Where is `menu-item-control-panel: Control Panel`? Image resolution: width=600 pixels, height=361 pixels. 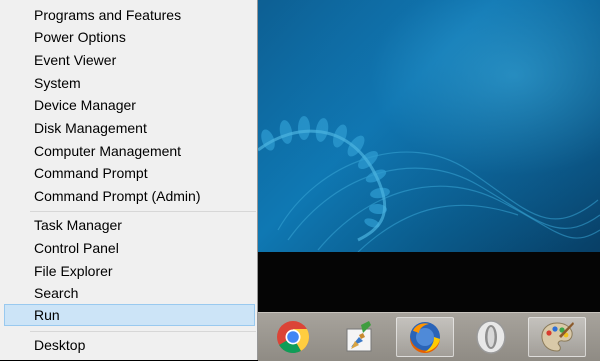
menu-item-control-panel: Control Panel is located at coordinates (129, 248).